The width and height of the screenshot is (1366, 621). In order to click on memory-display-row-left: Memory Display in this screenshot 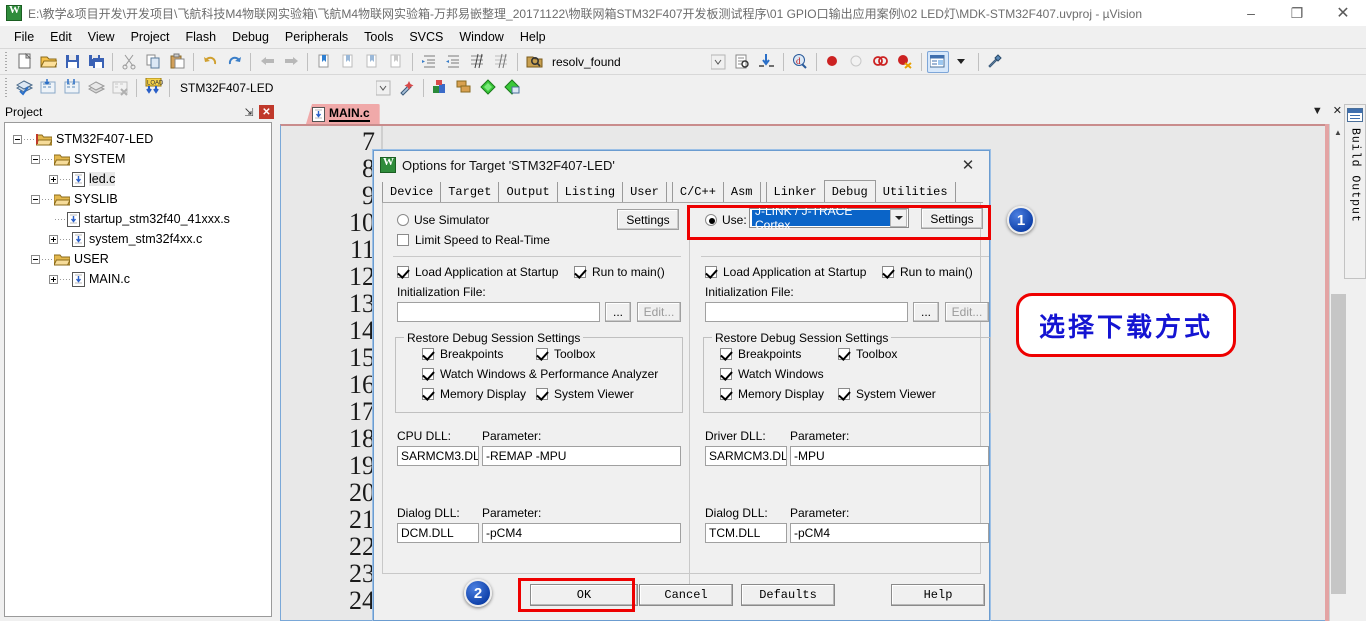, I will do `click(474, 394)`.